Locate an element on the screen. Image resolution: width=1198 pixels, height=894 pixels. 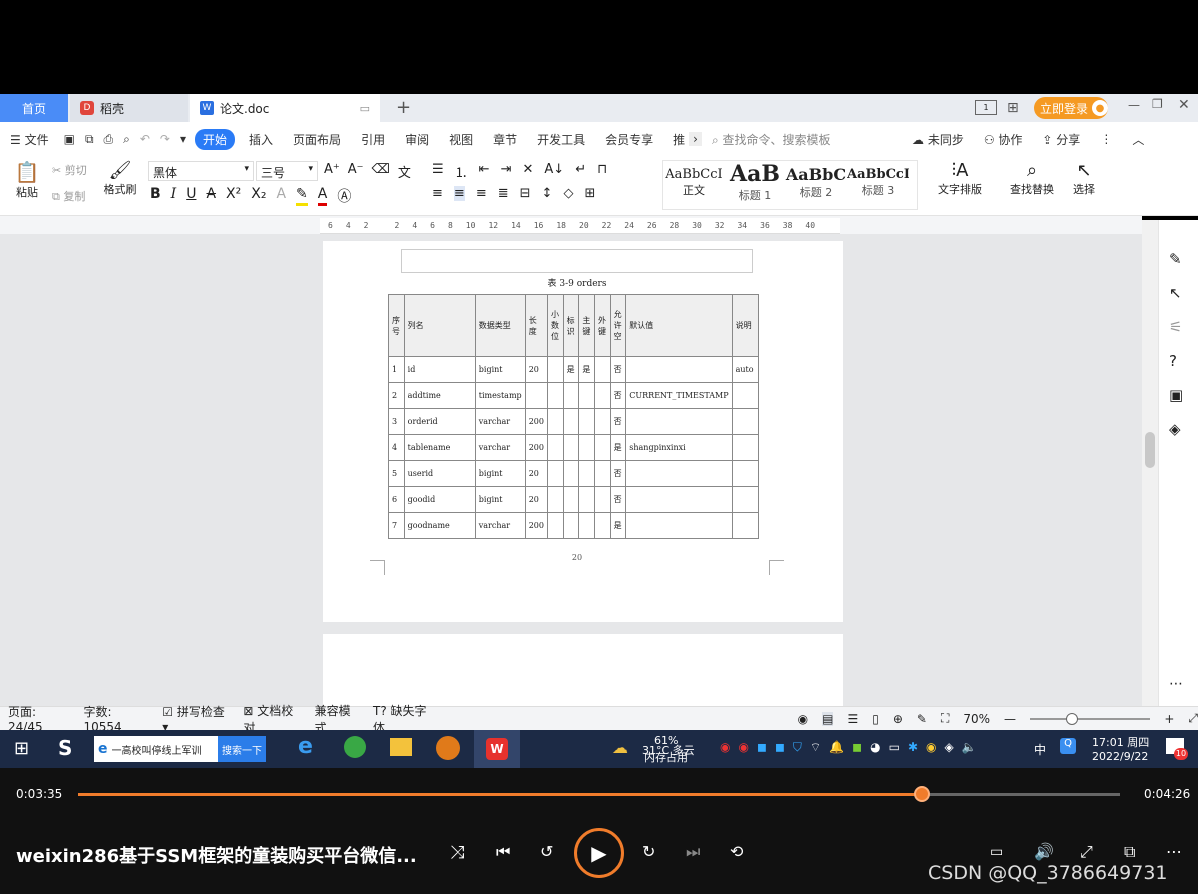
cut-button: ✂ 剪切 is located at coordinates (69, 170).